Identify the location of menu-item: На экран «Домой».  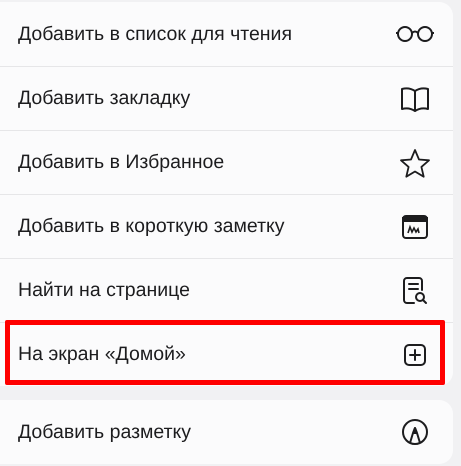
(226, 354).